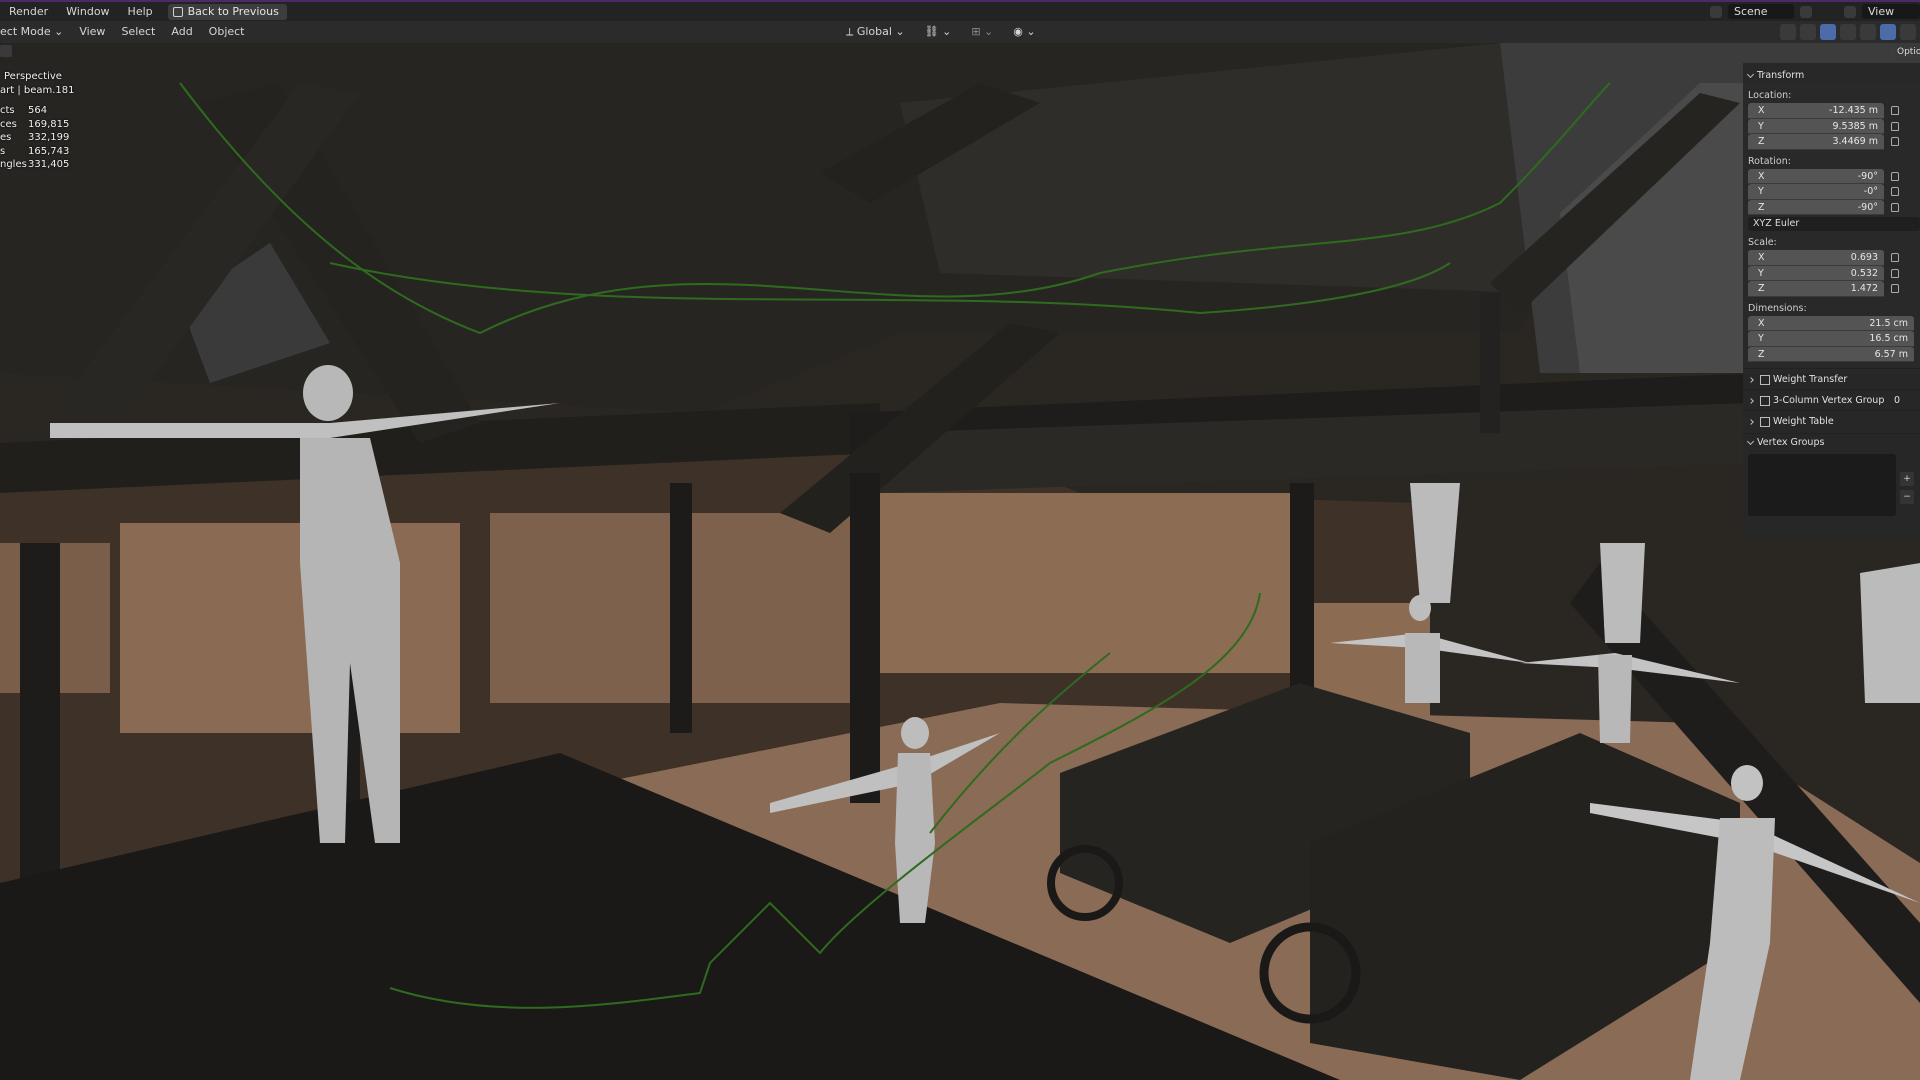 The height and width of the screenshot is (1080, 1920). I want to click on visibility-icon, so click(1788, 32).